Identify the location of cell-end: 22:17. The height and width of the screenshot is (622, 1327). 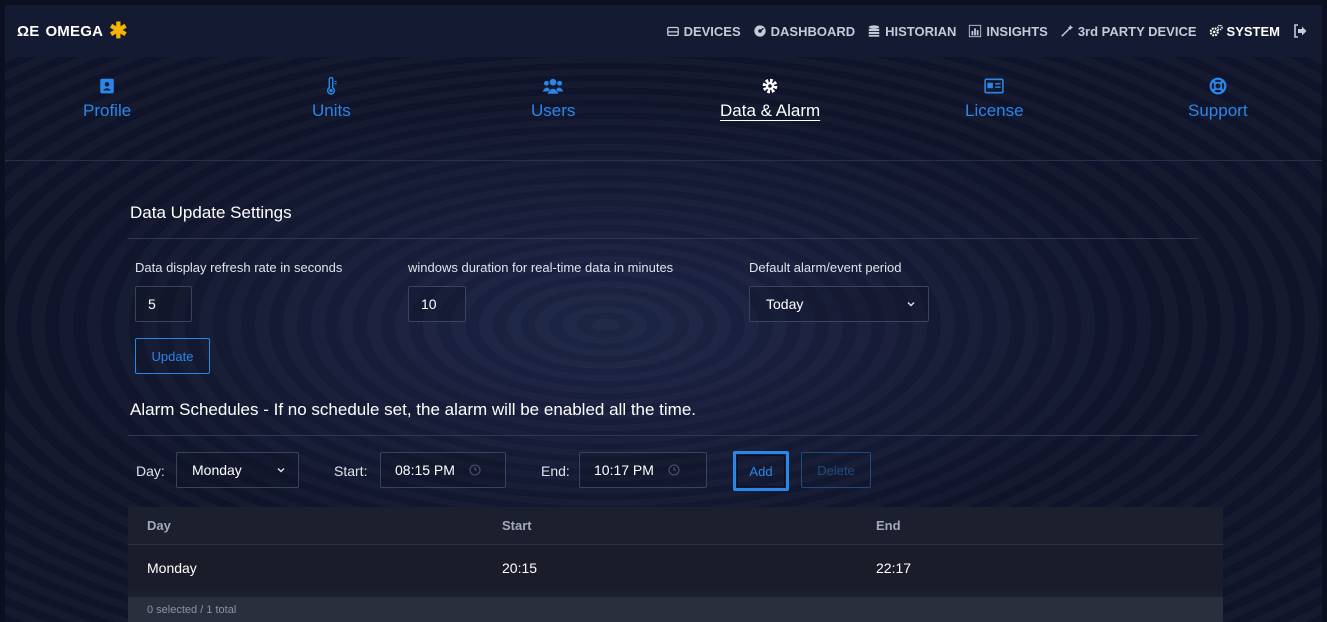
(894, 568).